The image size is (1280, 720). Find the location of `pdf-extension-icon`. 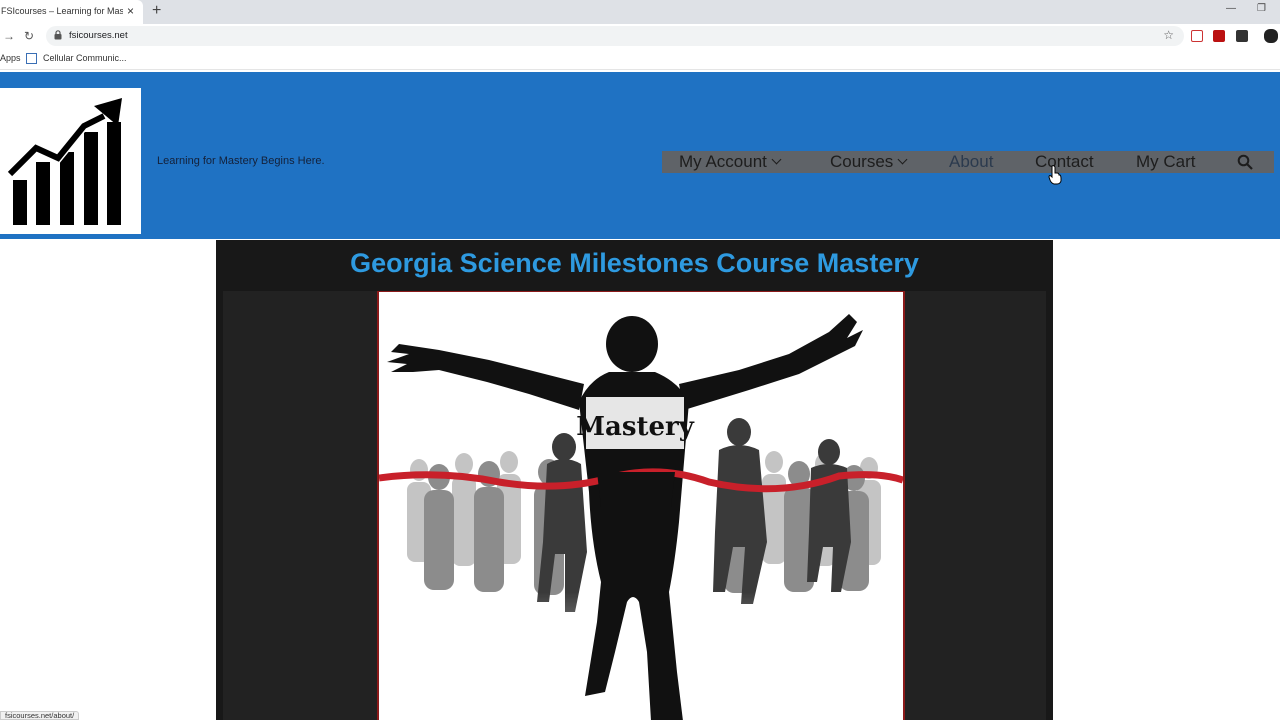

pdf-extension-icon is located at coordinates (1219, 36).